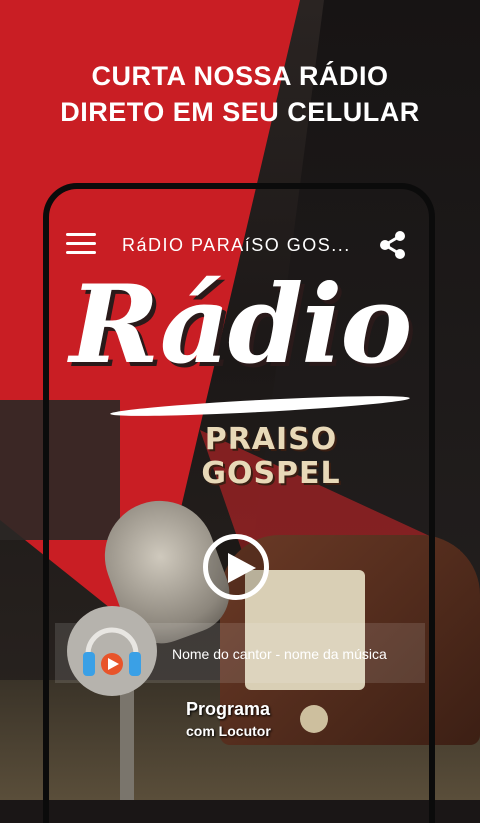 The width and height of the screenshot is (480, 823). I want to click on promo-line-1: CURTA NOSSA RÁDIO, so click(240, 76).